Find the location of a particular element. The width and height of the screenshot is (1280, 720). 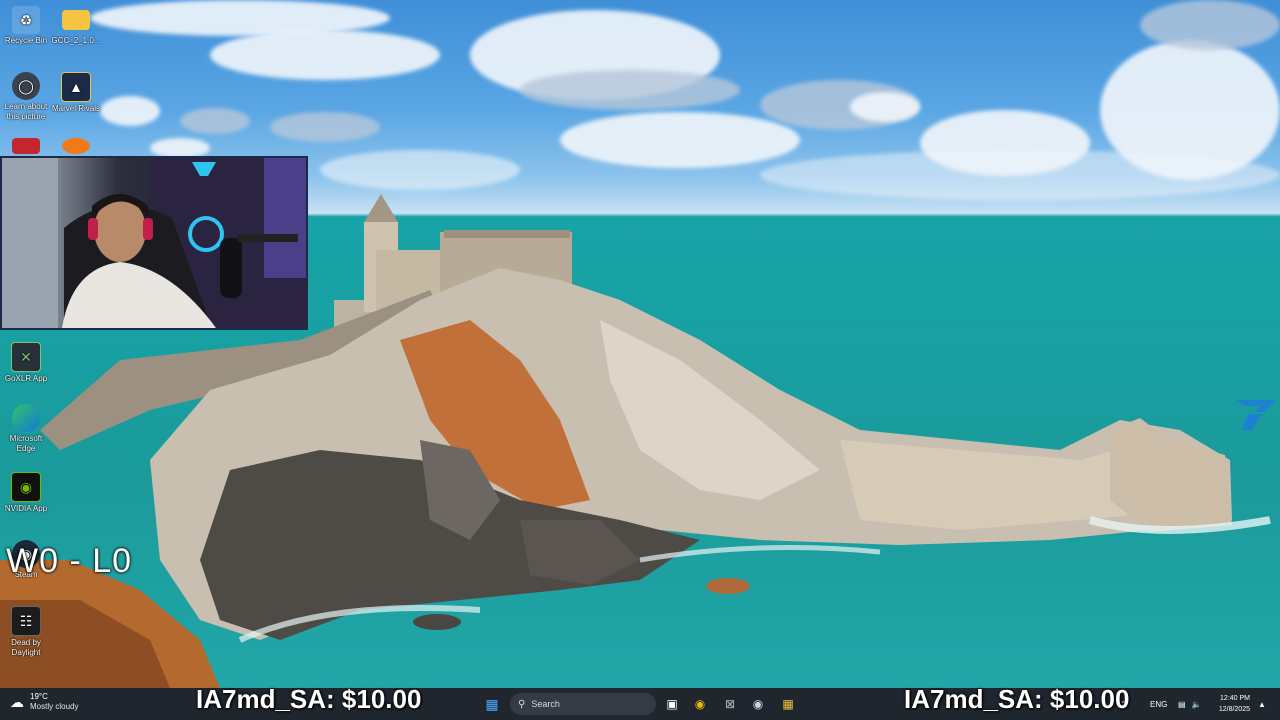

chrome-icon: ◉ is located at coordinates (700, 704).